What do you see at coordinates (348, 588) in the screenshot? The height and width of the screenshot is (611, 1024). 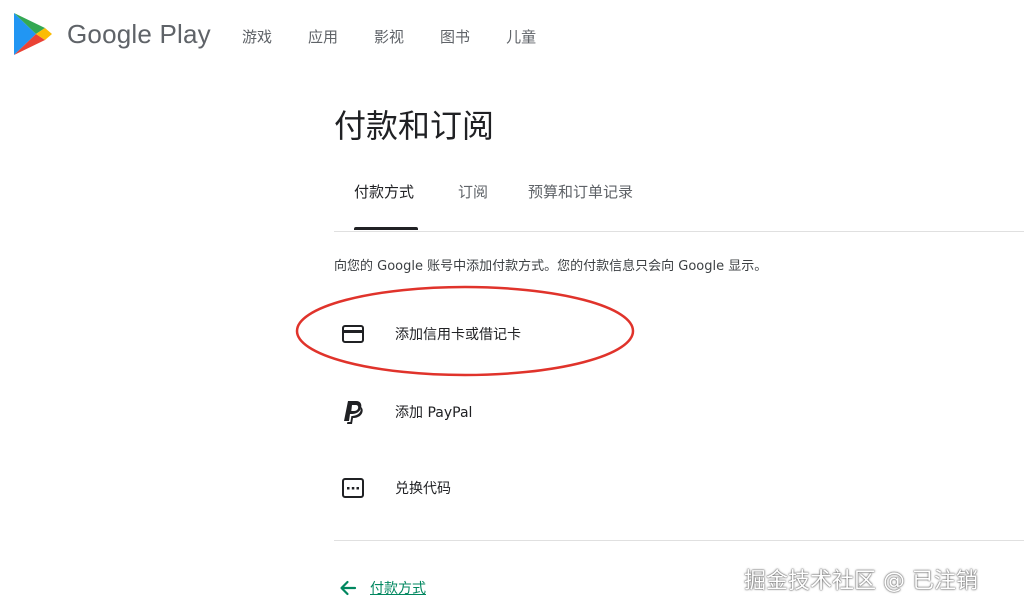 I see `arrow-left-icon` at bounding box center [348, 588].